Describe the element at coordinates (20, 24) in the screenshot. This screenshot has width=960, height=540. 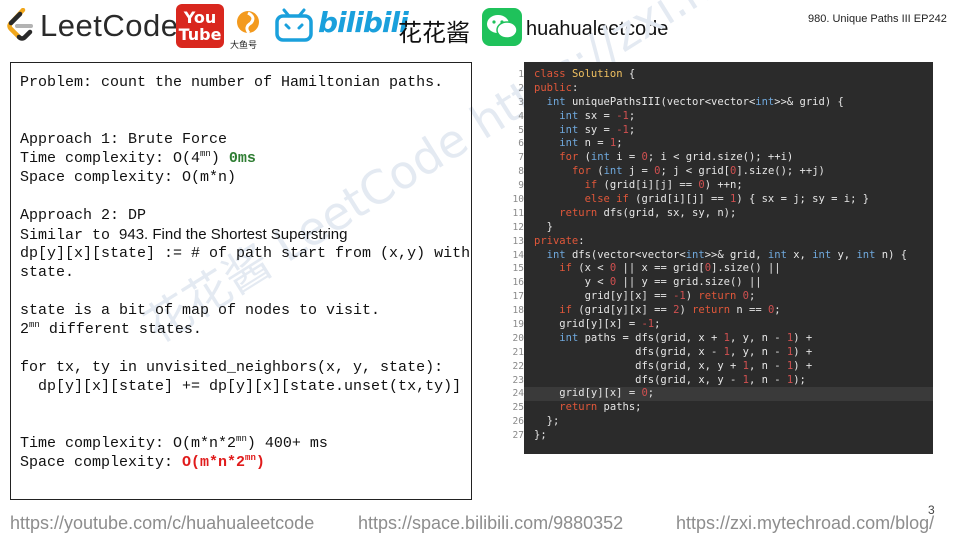
I see `leetcode-icon` at that location.